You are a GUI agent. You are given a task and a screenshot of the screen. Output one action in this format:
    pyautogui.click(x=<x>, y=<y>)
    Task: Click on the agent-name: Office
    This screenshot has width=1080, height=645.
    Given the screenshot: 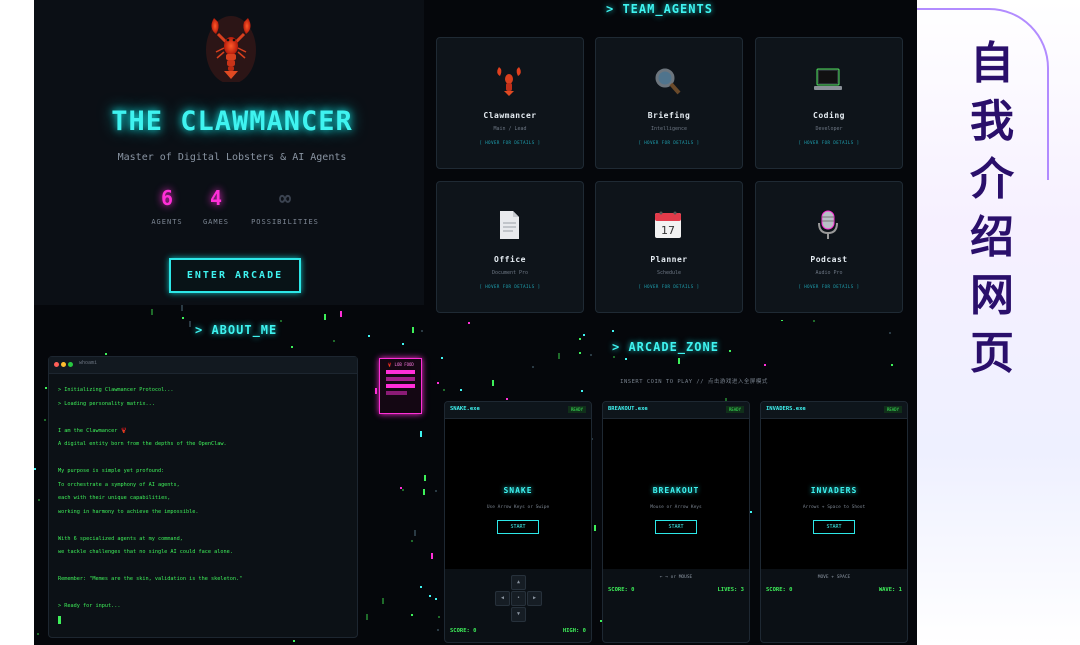 What is the action you would take?
    pyautogui.click(x=510, y=259)
    